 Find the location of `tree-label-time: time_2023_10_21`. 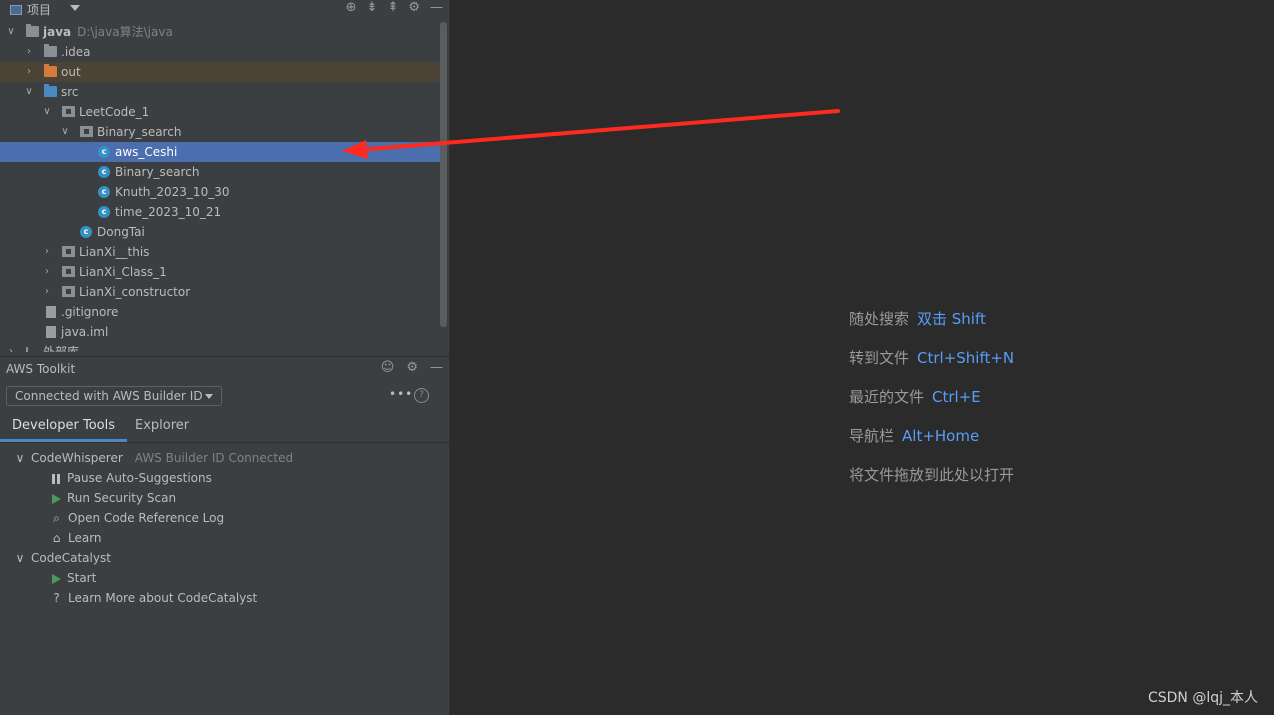

tree-label-time: time_2023_10_21 is located at coordinates (168, 212).